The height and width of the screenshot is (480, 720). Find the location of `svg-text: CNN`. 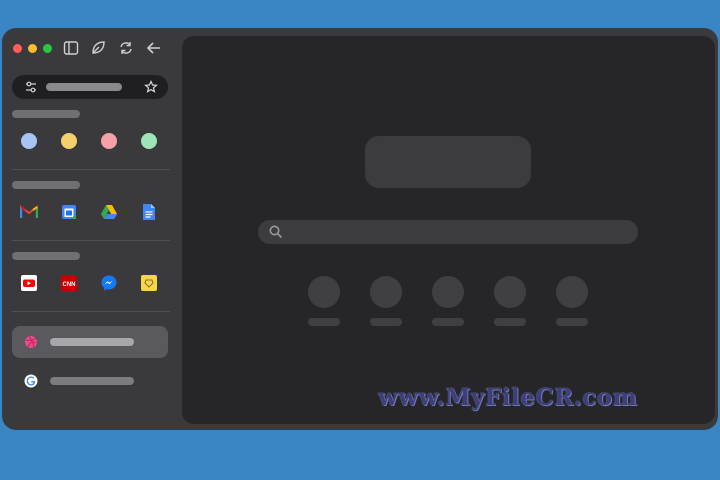

svg-text: CNN is located at coordinates (69, 285).